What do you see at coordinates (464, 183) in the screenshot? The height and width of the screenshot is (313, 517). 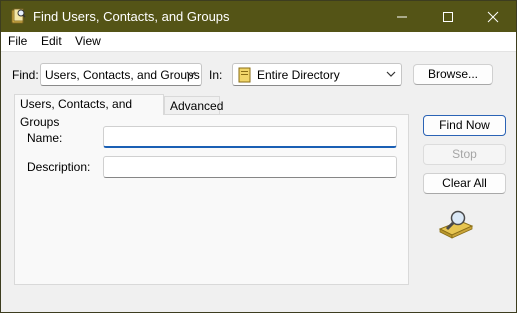 I see `clear-all-button: Clear All` at bounding box center [464, 183].